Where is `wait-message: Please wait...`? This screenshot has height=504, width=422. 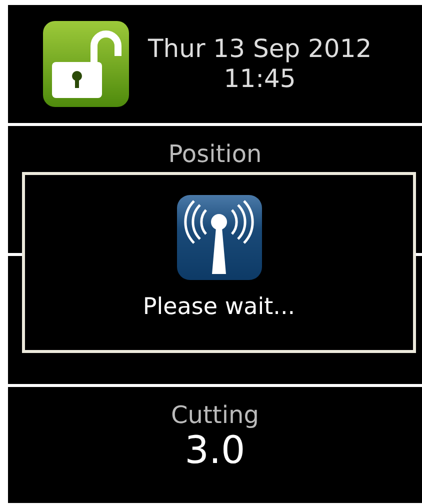
wait-message: Please wait... is located at coordinates (219, 307).